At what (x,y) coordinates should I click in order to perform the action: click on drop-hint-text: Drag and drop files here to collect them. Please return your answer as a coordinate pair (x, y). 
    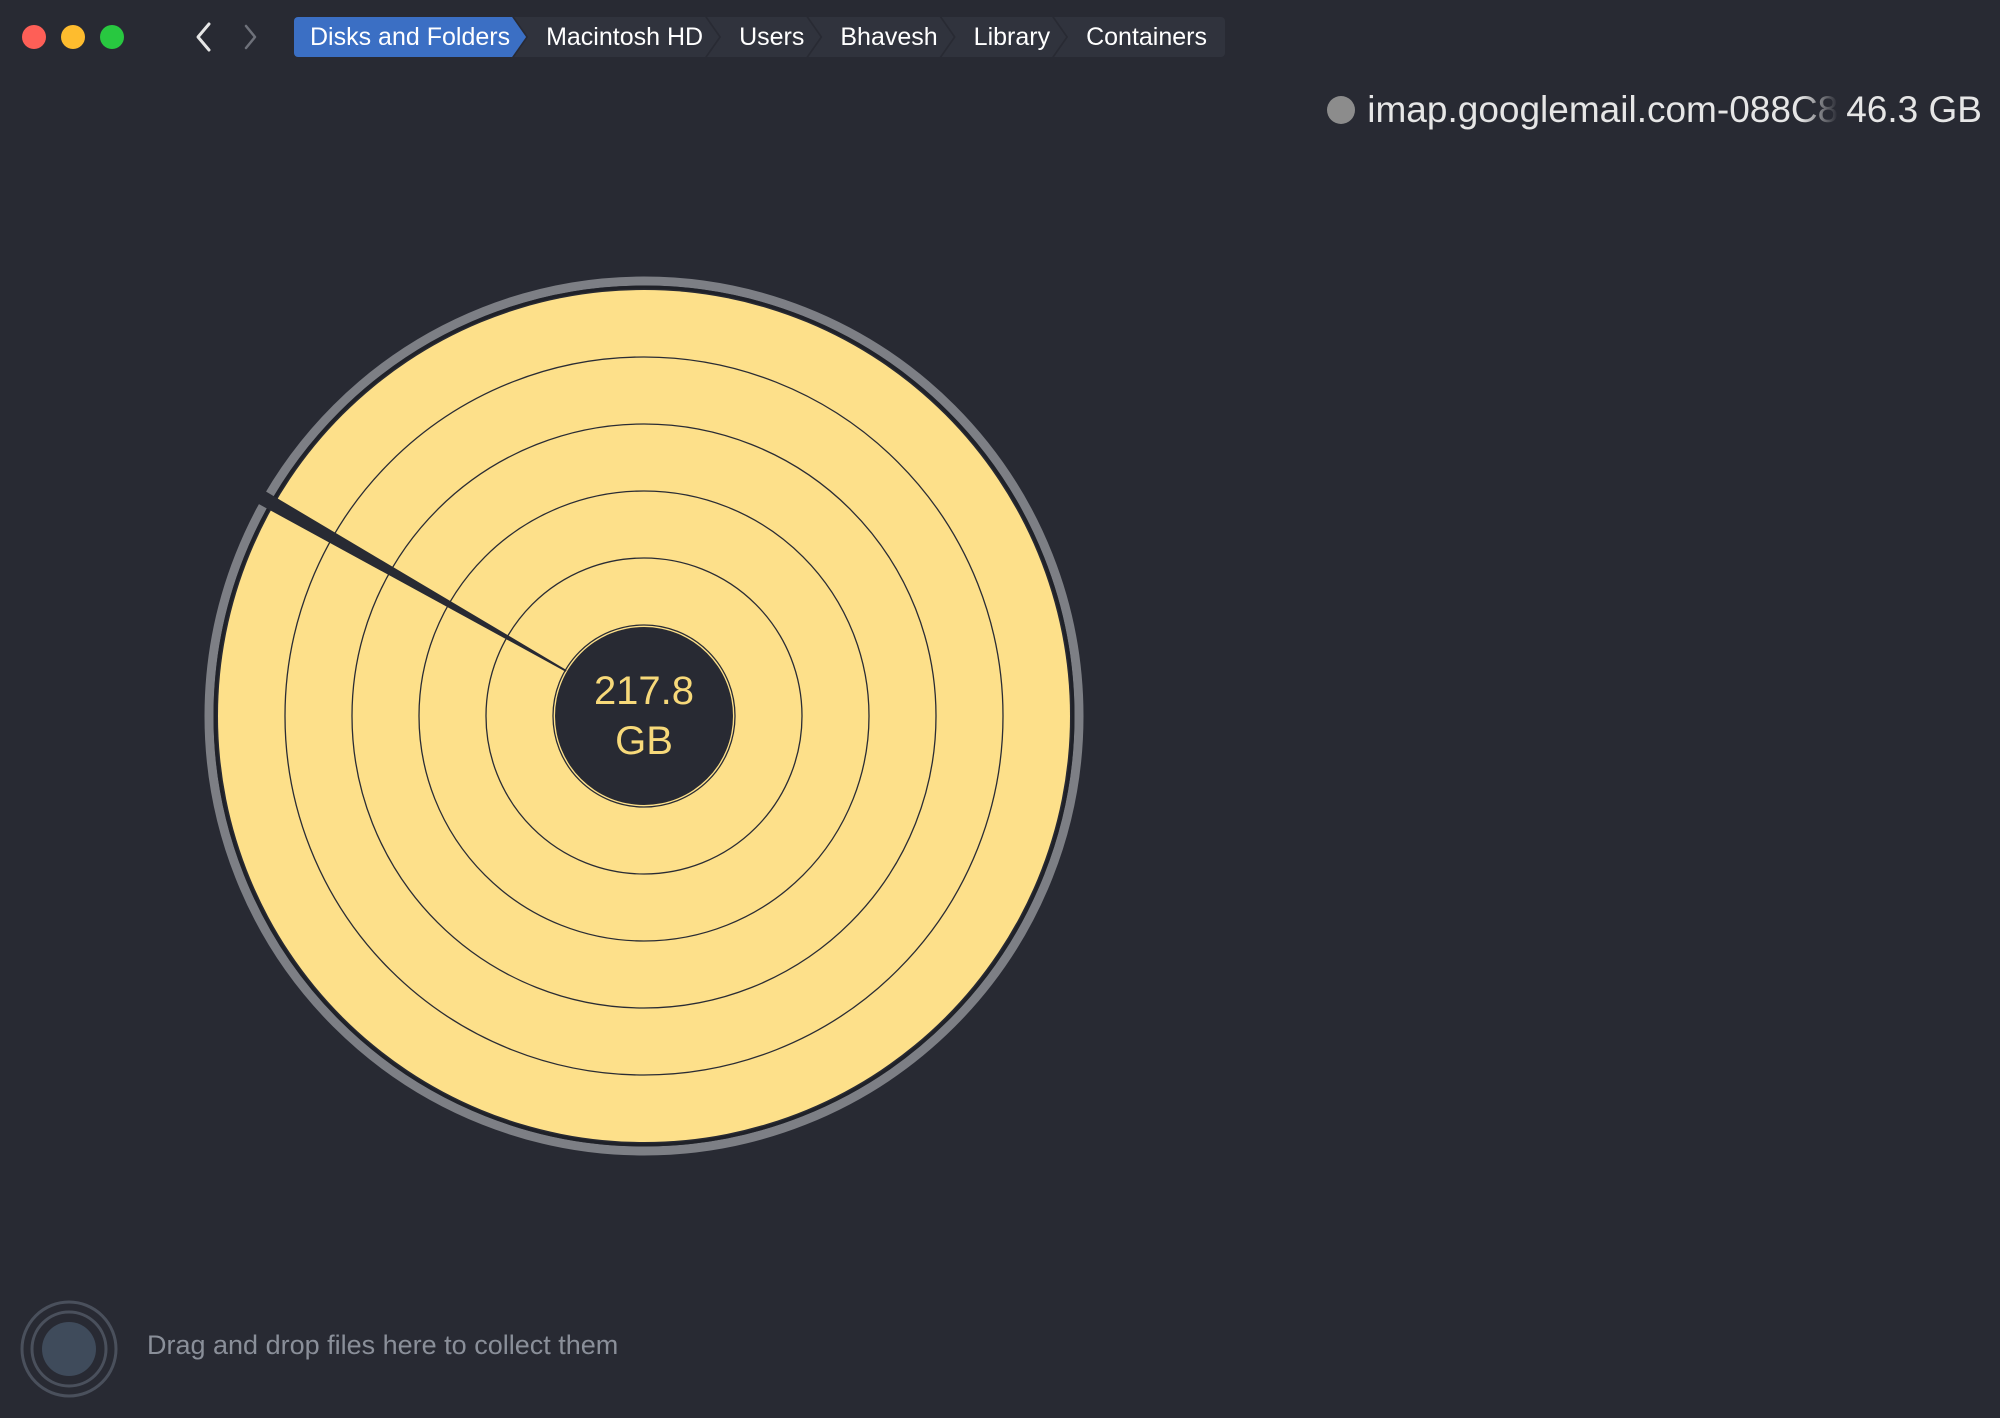
    Looking at the image, I should click on (383, 1345).